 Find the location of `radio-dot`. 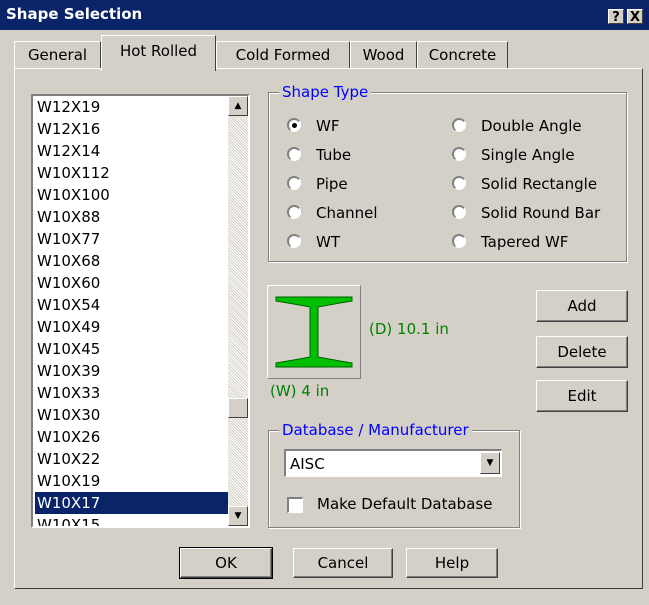

radio-dot is located at coordinates (294, 125).